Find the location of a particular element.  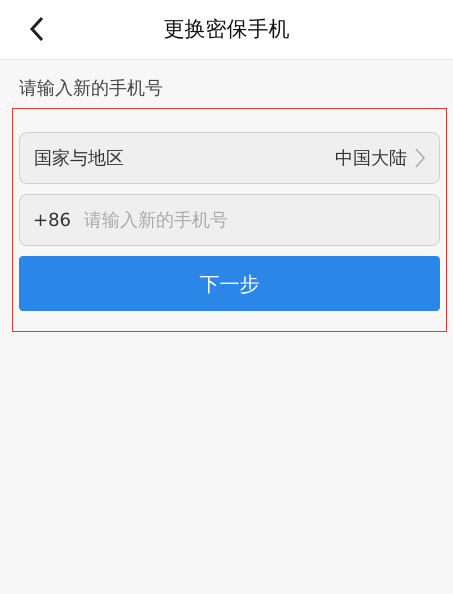

back-icon is located at coordinates (37, 29).